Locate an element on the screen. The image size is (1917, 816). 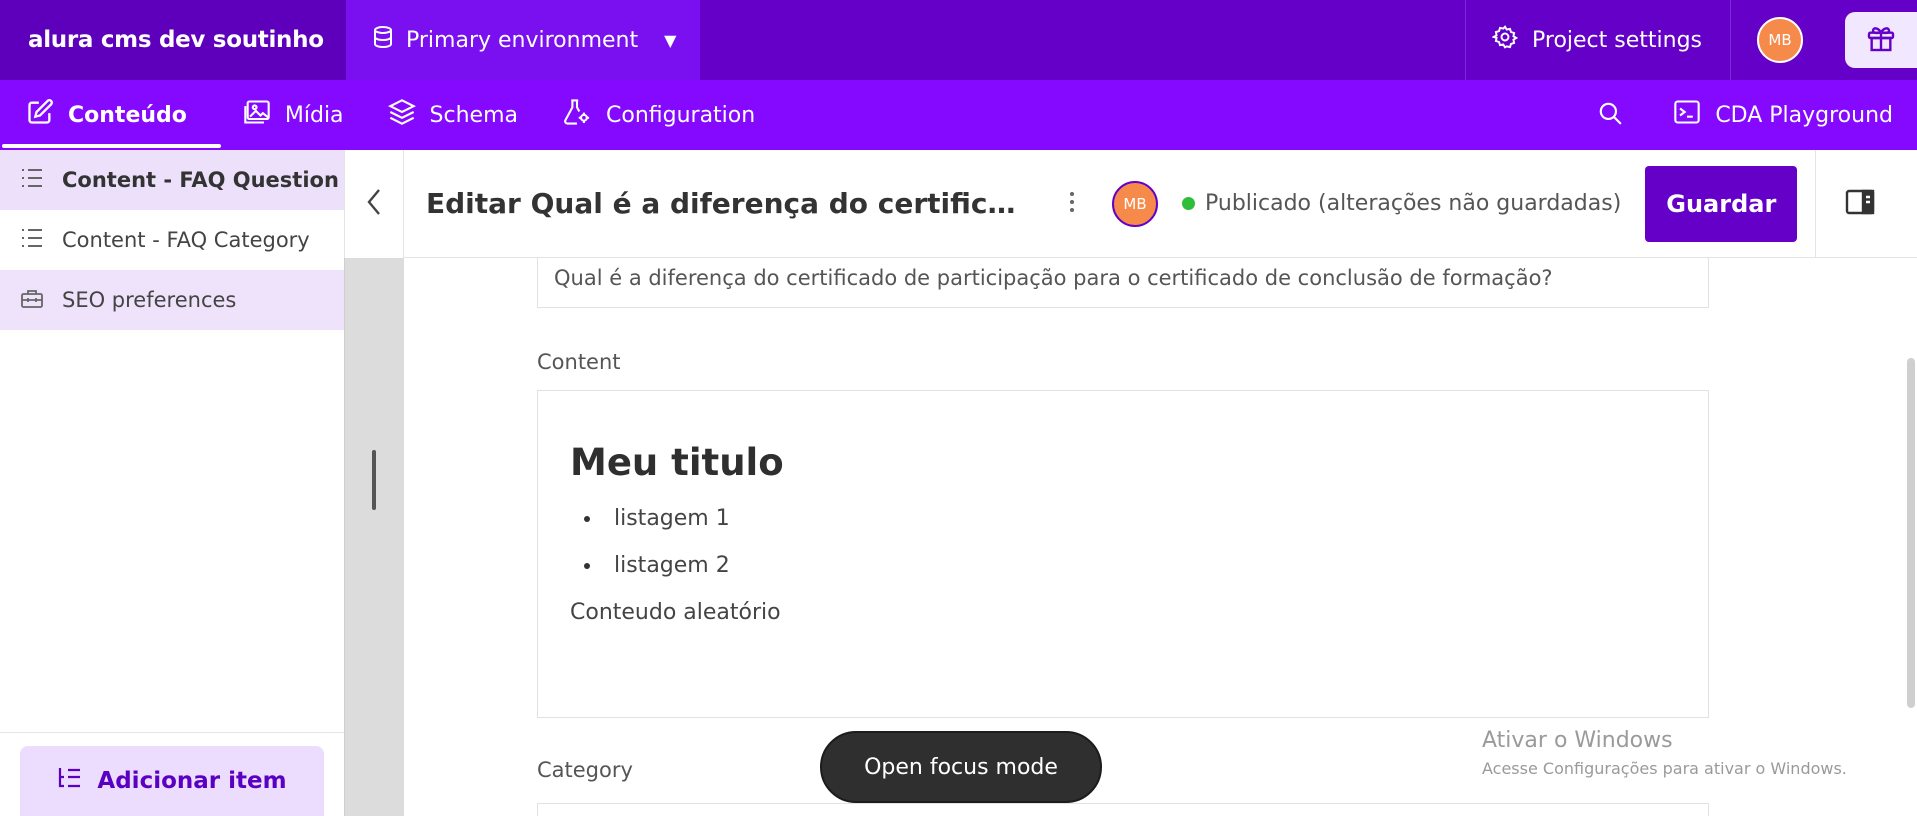
nav-tab-label: Schema is located at coordinates (473, 115).